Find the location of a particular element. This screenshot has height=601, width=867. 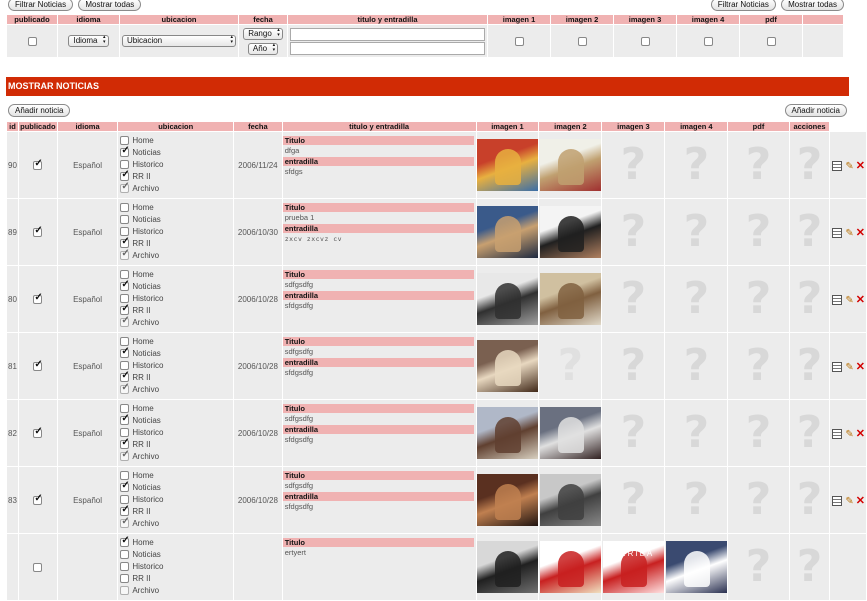

add-news-button: Añadir noticia is located at coordinates (39, 110).